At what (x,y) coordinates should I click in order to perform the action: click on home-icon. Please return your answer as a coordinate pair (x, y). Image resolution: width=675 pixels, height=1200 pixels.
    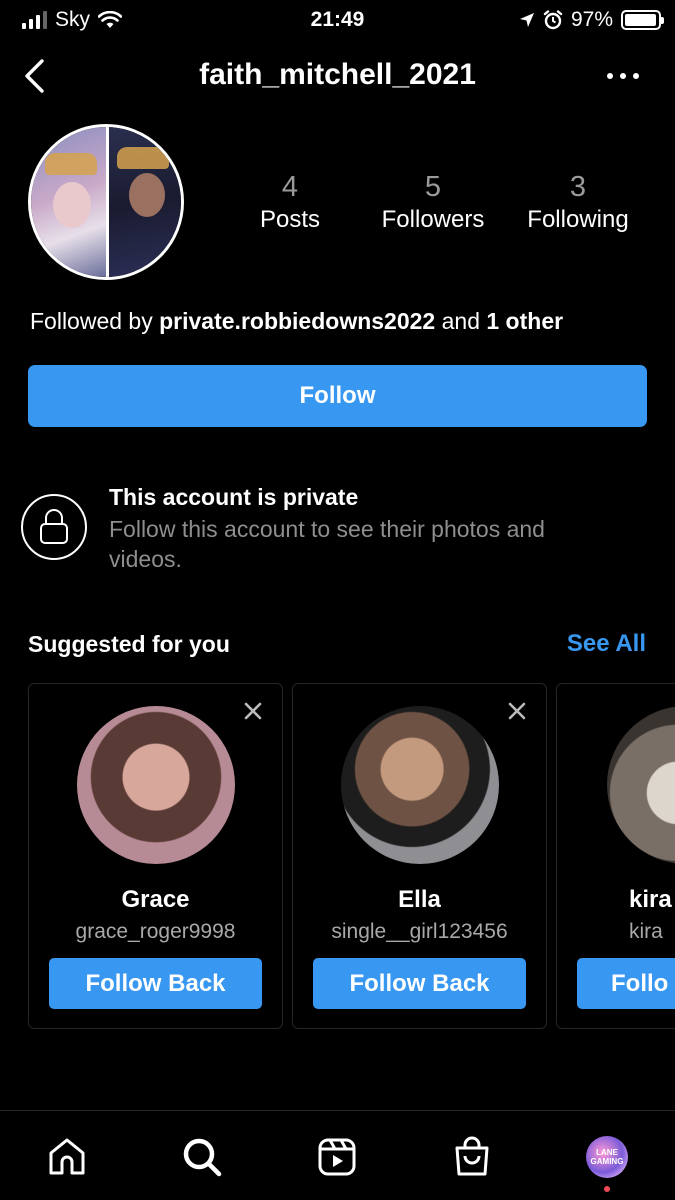
    Looking at the image, I should click on (67, 1156).